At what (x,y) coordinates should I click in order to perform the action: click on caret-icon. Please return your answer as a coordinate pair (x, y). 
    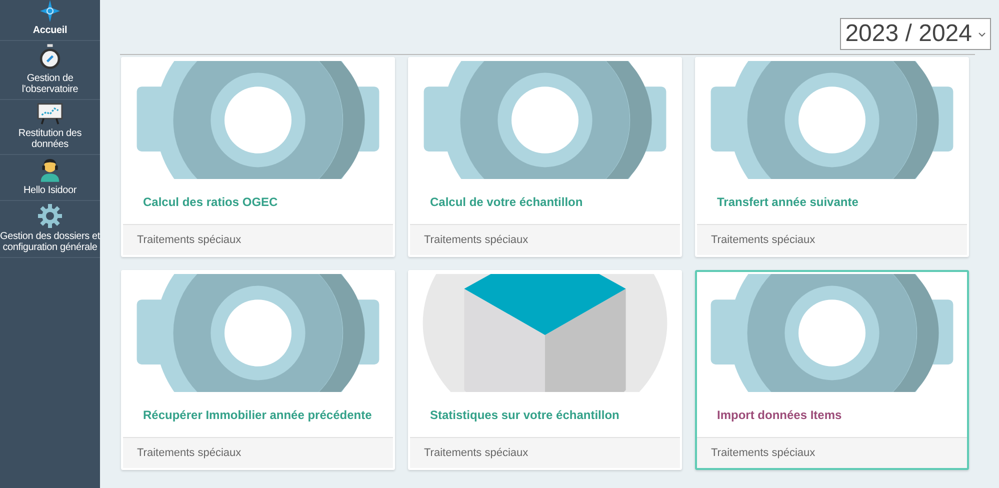
    Looking at the image, I should click on (982, 34).